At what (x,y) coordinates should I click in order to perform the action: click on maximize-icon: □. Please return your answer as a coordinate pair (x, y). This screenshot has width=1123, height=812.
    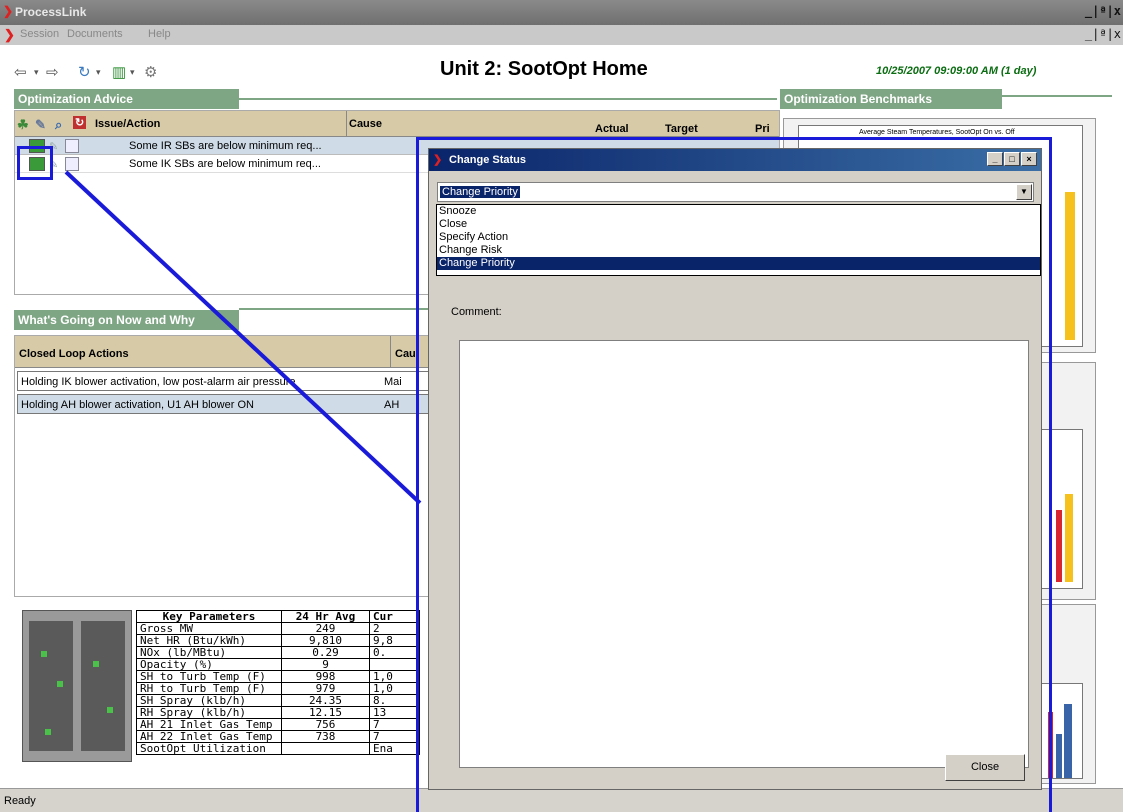
    Looking at the image, I should click on (1012, 159).